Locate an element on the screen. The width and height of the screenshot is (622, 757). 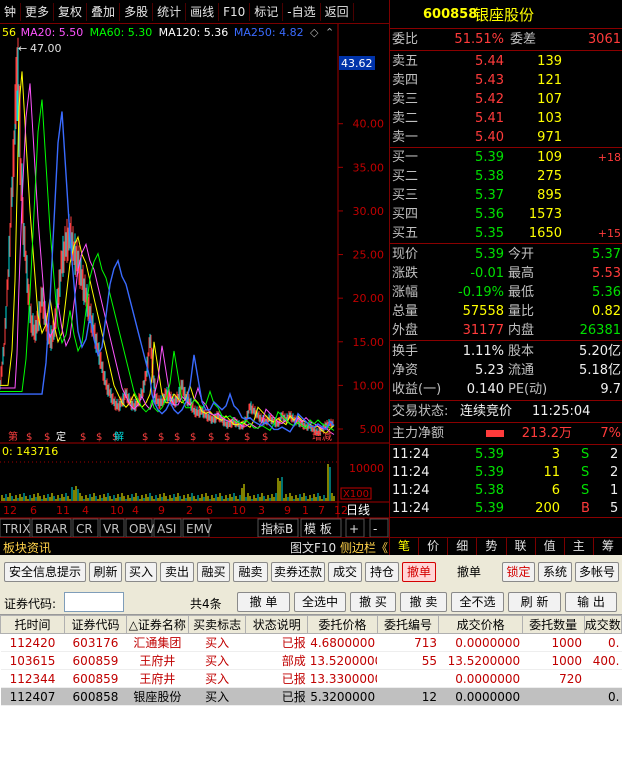
buy-level: 买五 5.35 1650 +15 is located at coordinates (506, 233).